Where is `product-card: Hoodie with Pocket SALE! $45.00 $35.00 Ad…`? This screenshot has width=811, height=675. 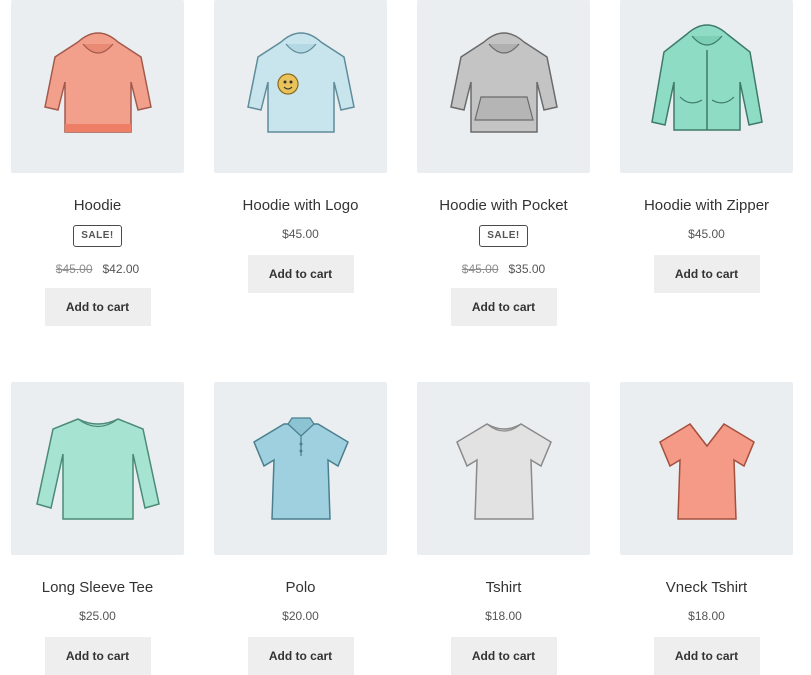
product-card: Hoodie with Pocket SALE! $45.00 $35.00 Ad… is located at coordinates (503, 163).